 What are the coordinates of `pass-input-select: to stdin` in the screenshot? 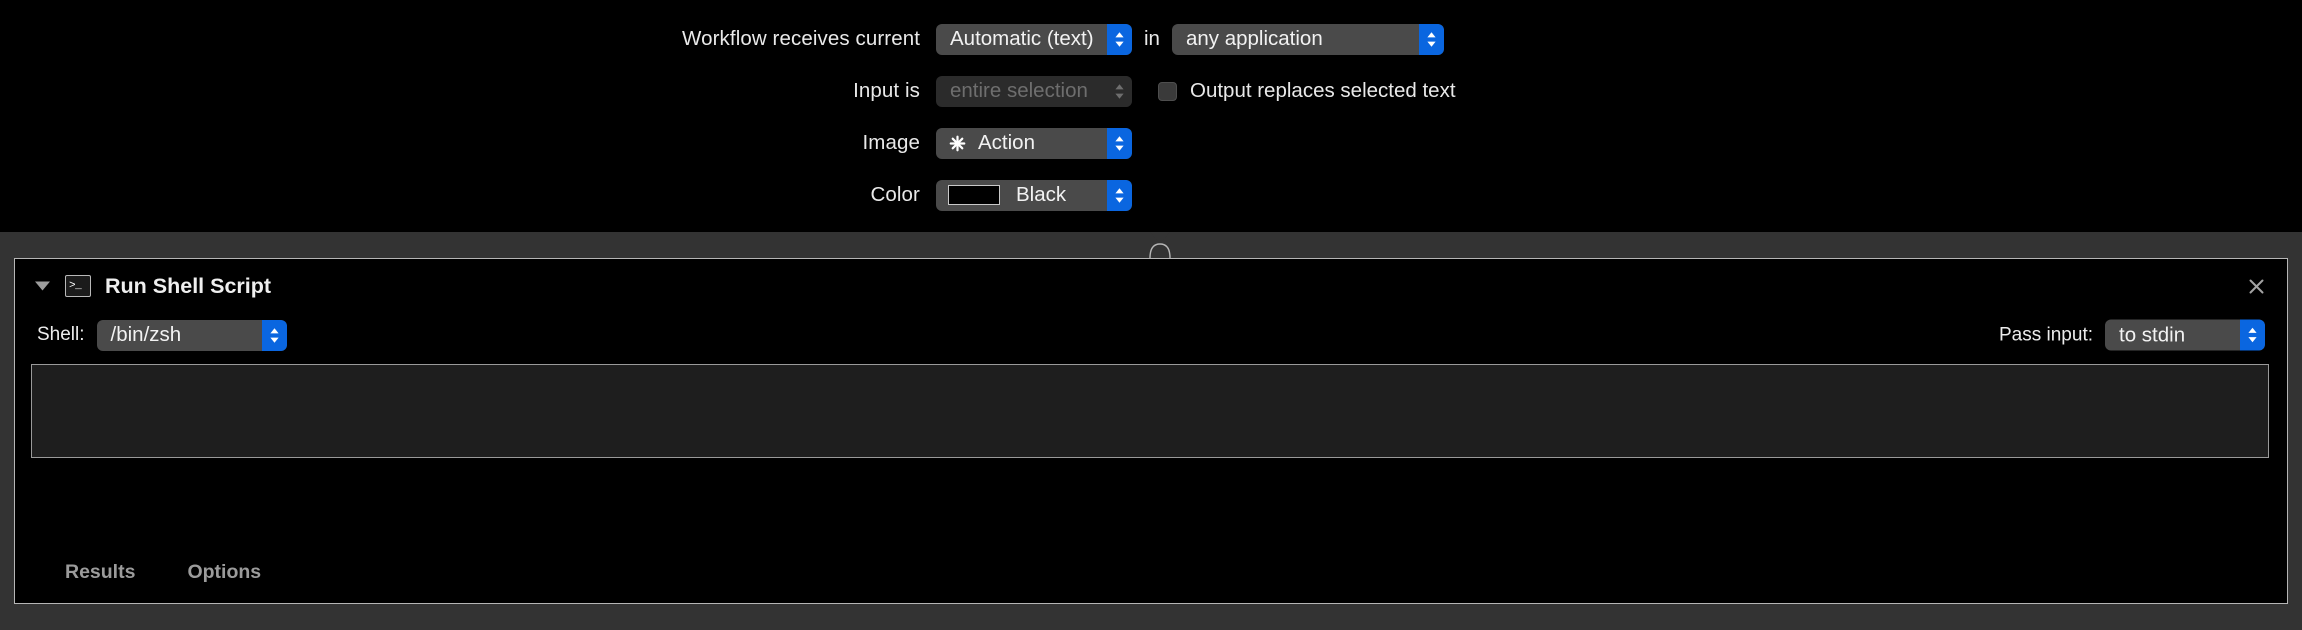 It's located at (2185, 335).